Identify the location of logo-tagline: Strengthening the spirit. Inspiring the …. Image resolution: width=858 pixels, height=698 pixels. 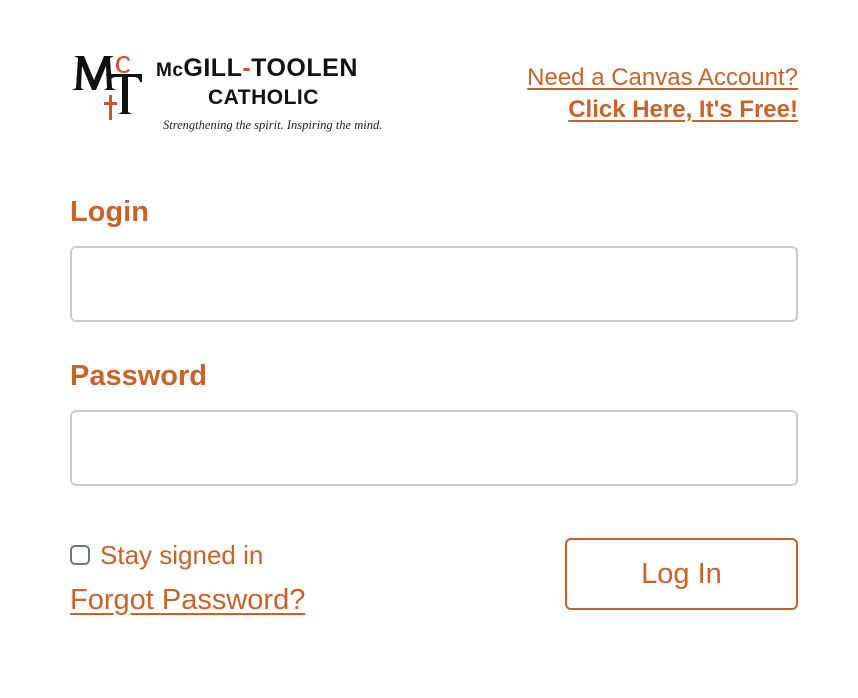
(273, 125).